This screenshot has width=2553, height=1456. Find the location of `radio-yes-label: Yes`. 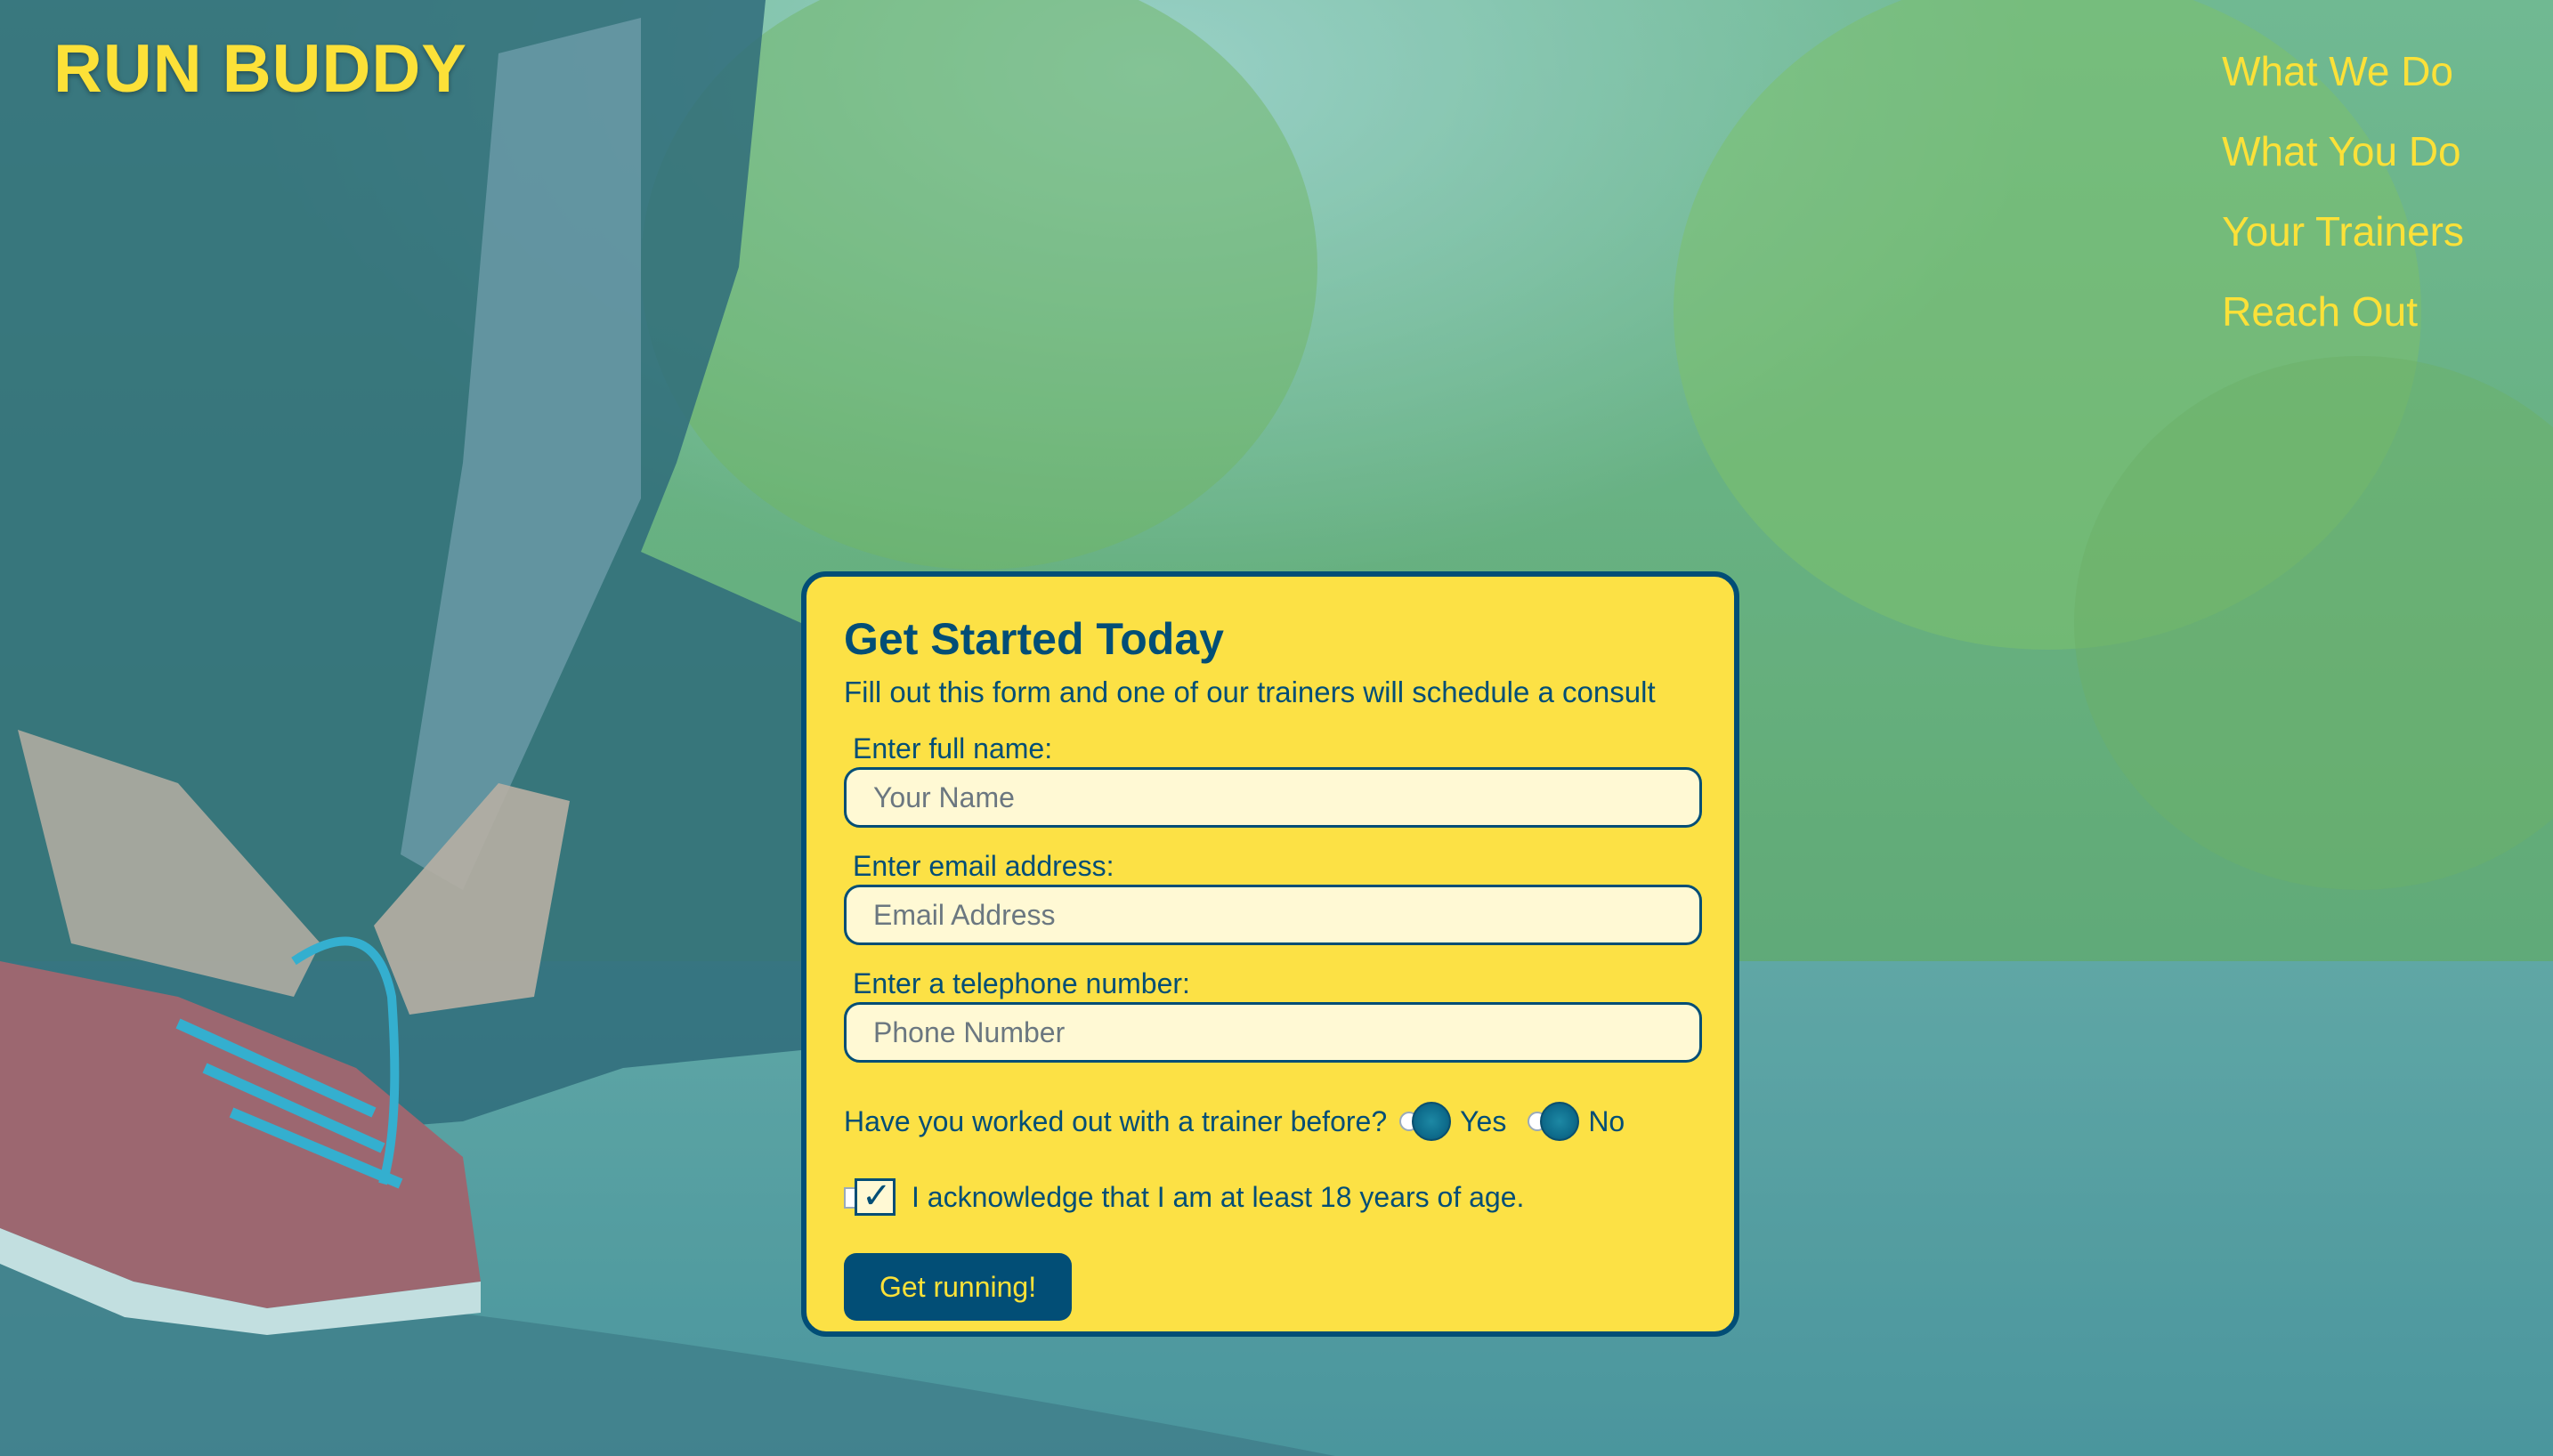

radio-yes-label: Yes is located at coordinates (1483, 1121).